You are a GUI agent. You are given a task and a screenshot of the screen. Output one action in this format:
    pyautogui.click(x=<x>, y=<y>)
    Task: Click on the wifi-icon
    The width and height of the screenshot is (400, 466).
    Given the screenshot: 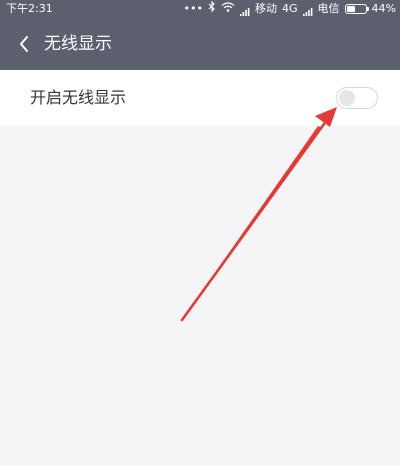 What is the action you would take?
    pyautogui.click(x=228, y=9)
    